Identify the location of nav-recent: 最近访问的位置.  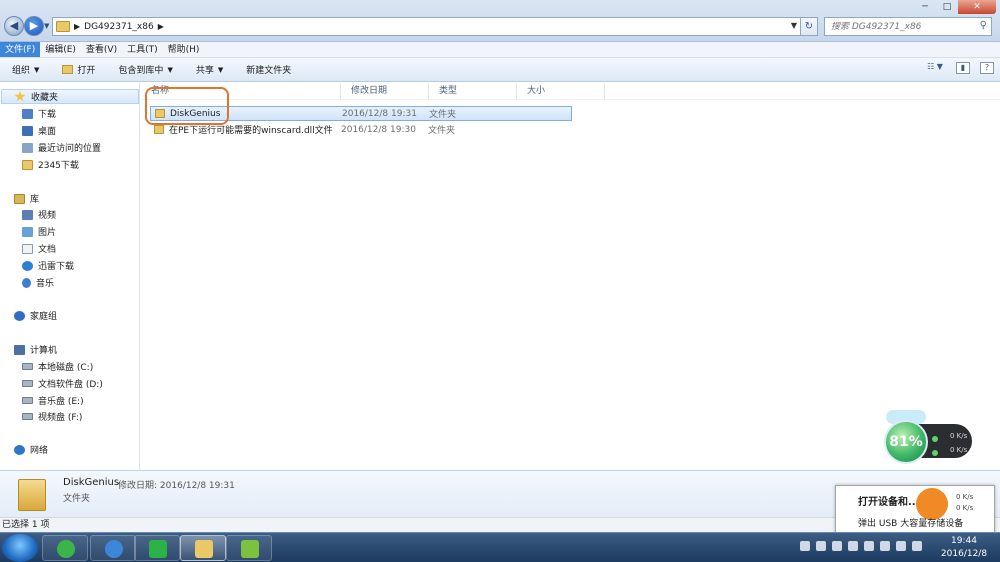
(70, 147).